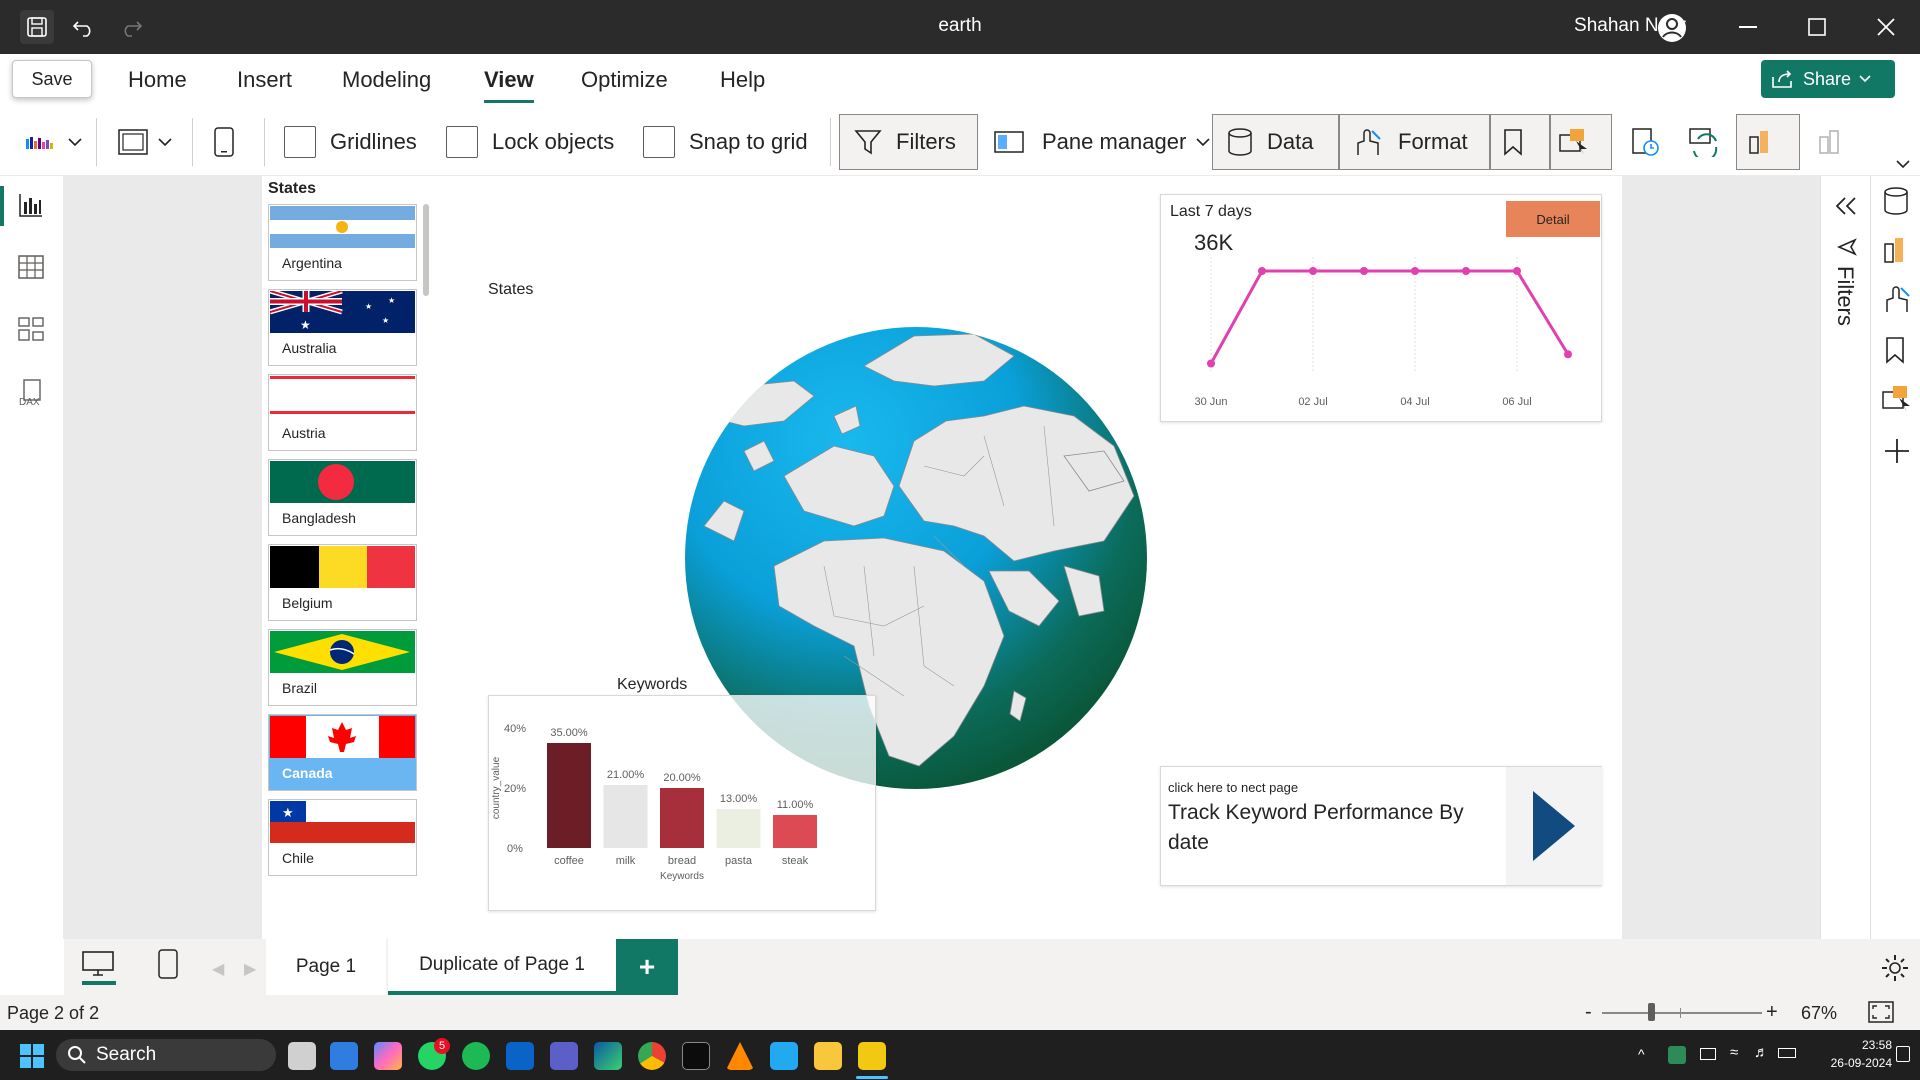  I want to click on menu-home: Home, so click(157, 80).